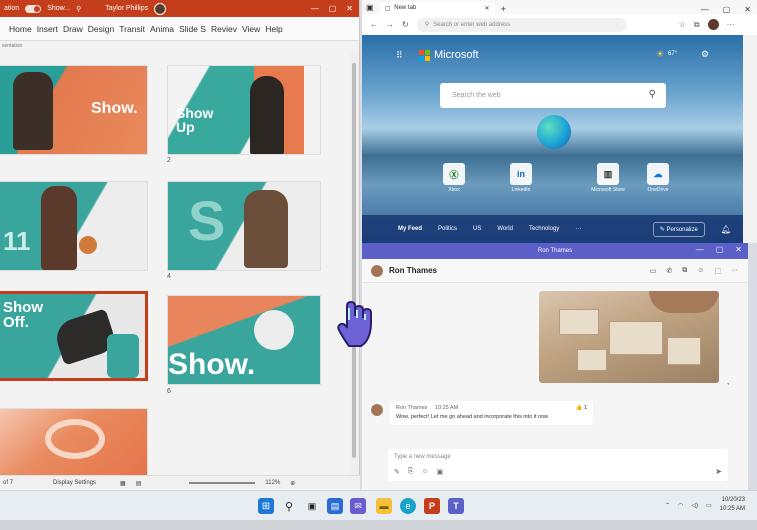 Image resolution: width=757 pixels, height=530 pixels. I want to click on send-icon: ➤, so click(718, 471).